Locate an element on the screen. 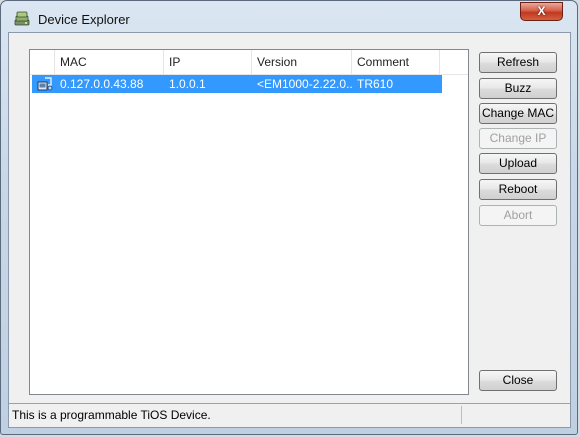  status-bar-divider is located at coordinates (461, 415).